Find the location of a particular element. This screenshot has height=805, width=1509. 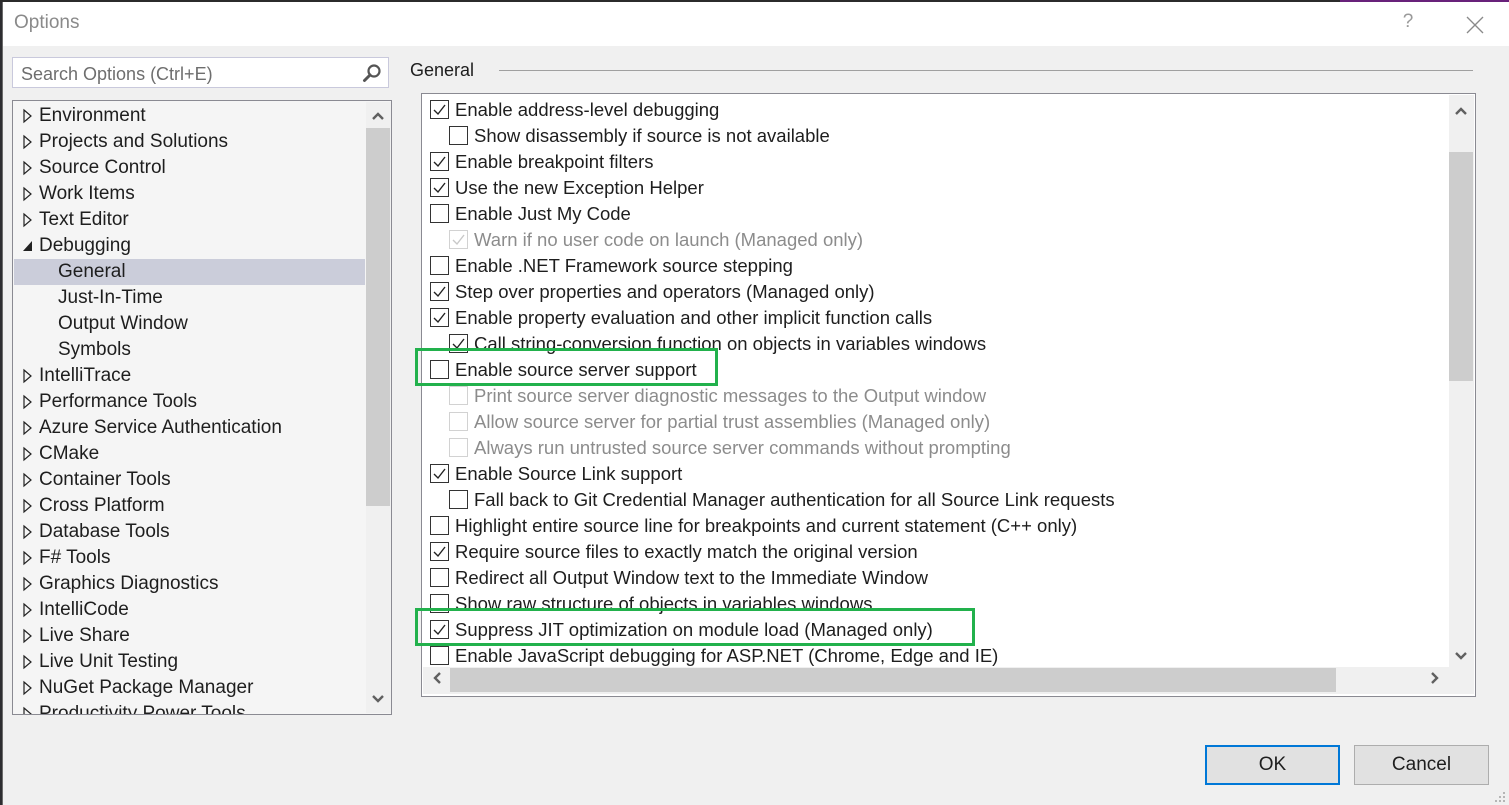

close-icon is located at coordinates (1475, 25).